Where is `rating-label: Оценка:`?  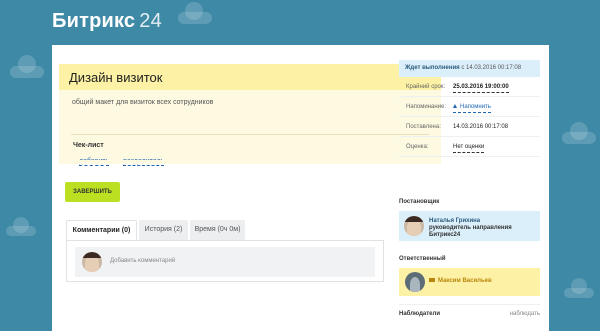 rating-label: Оценка: is located at coordinates (417, 147).